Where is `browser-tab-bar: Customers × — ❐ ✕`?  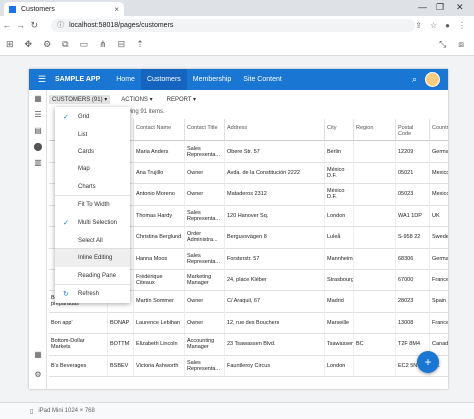
browser-tab-bar: Customers × — ❐ ✕ is located at coordinates (237, 8).